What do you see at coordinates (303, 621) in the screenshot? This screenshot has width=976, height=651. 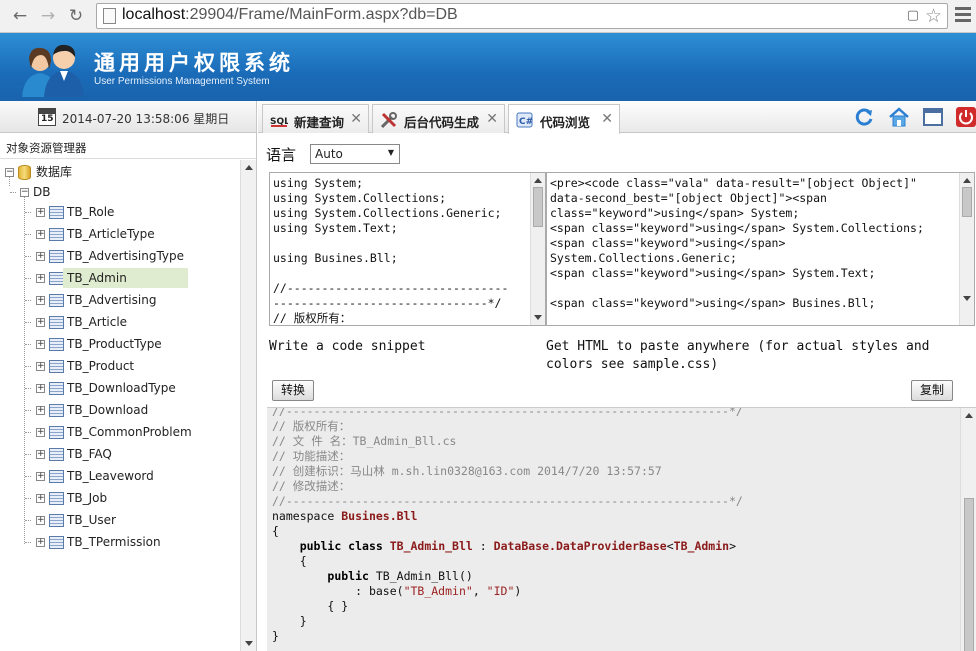 I see `code-line: }` at bounding box center [303, 621].